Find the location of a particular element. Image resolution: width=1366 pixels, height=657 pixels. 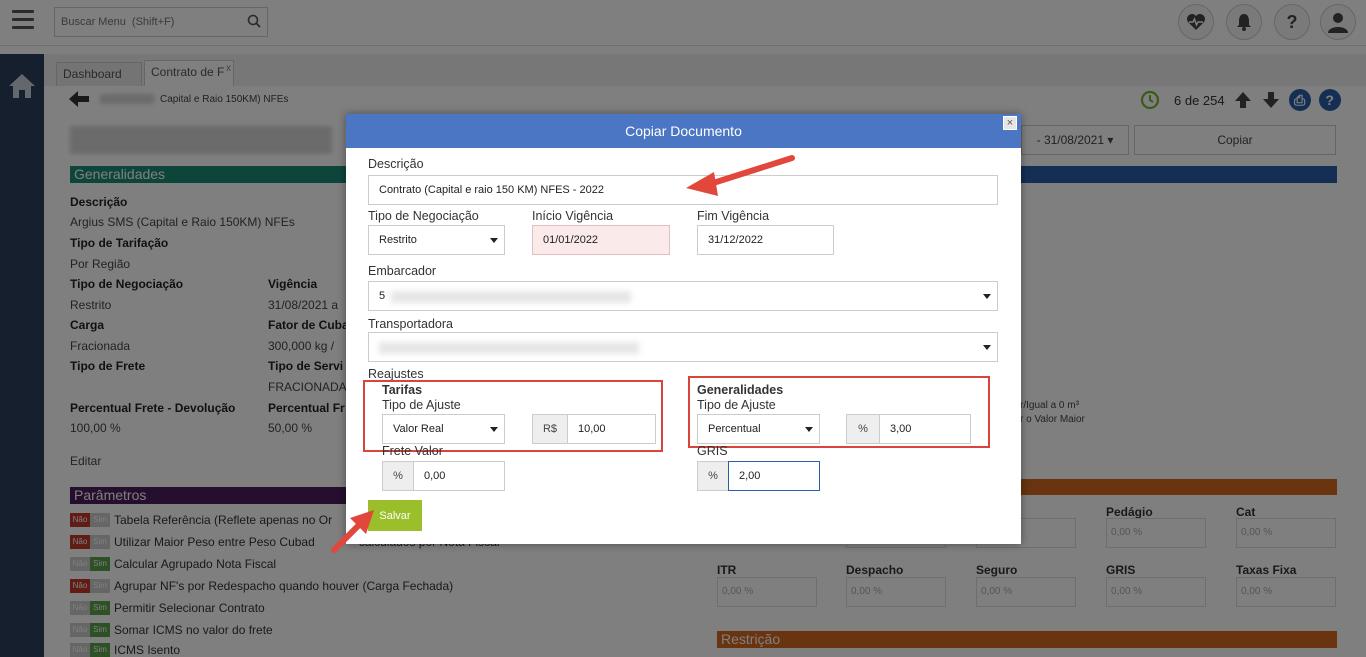

frete-valor-label: Frete Valor is located at coordinates (412, 451).